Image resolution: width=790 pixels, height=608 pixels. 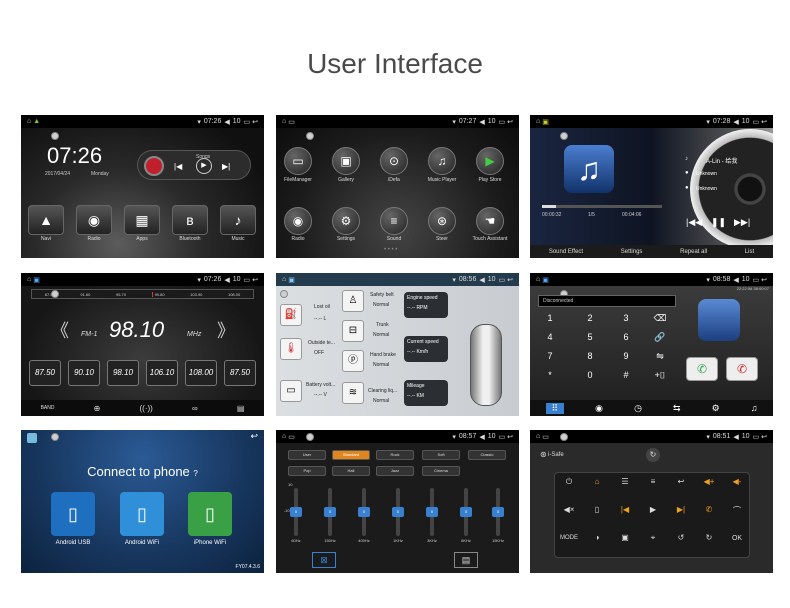 I want to click on help-icon: ?, so click(x=195, y=473).